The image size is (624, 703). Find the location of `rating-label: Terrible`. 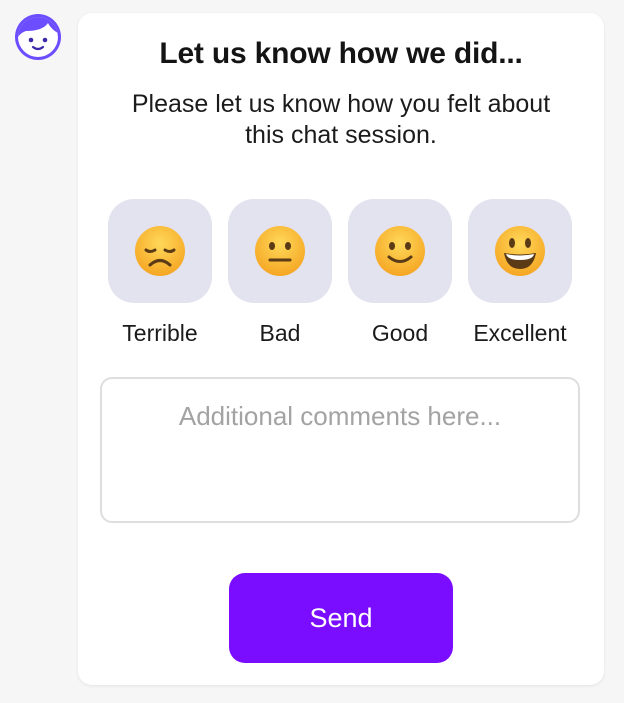

rating-label: Terrible is located at coordinates (160, 333).